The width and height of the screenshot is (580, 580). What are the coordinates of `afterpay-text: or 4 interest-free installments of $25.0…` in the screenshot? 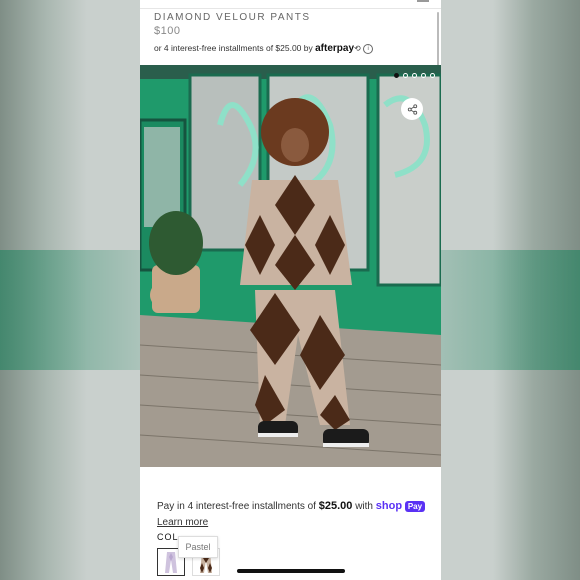 It's located at (233, 48).